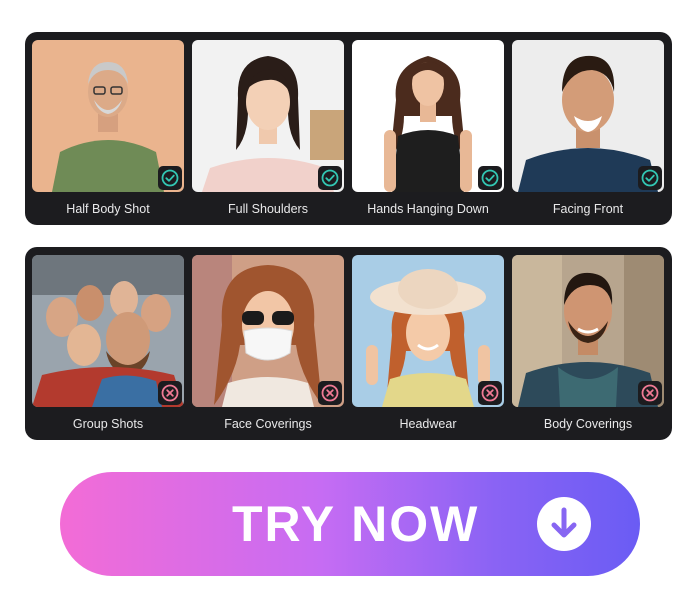  What do you see at coordinates (268, 424) in the screenshot?
I see `example-label: Face Coverings` at bounding box center [268, 424].